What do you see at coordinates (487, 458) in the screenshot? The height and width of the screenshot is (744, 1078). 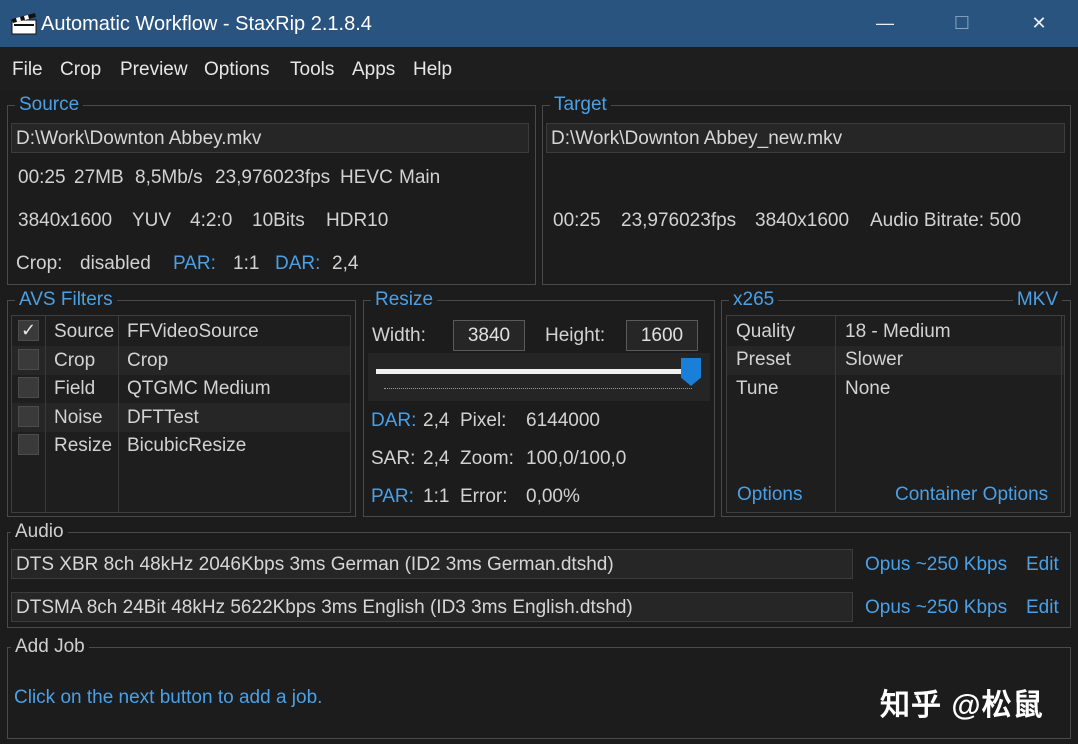 I see `zoom-label: Zoom:` at bounding box center [487, 458].